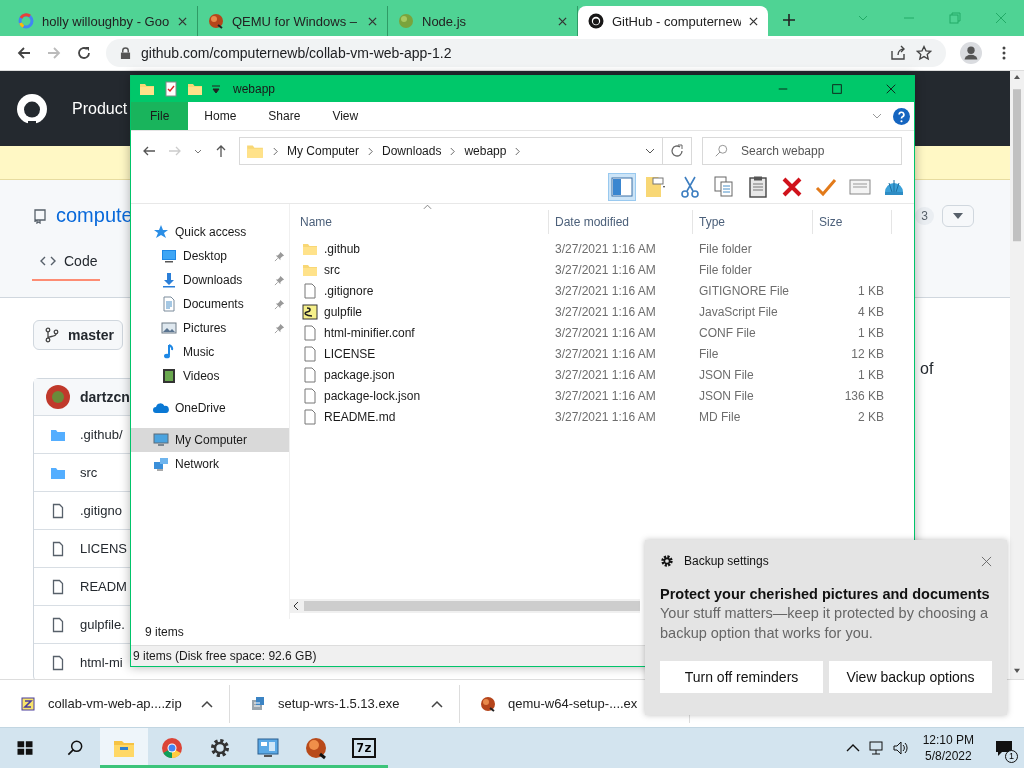 This screenshot has height=768, width=1024. Describe the element at coordinates (360, 416) in the screenshot. I see `file-name: README.md` at that location.